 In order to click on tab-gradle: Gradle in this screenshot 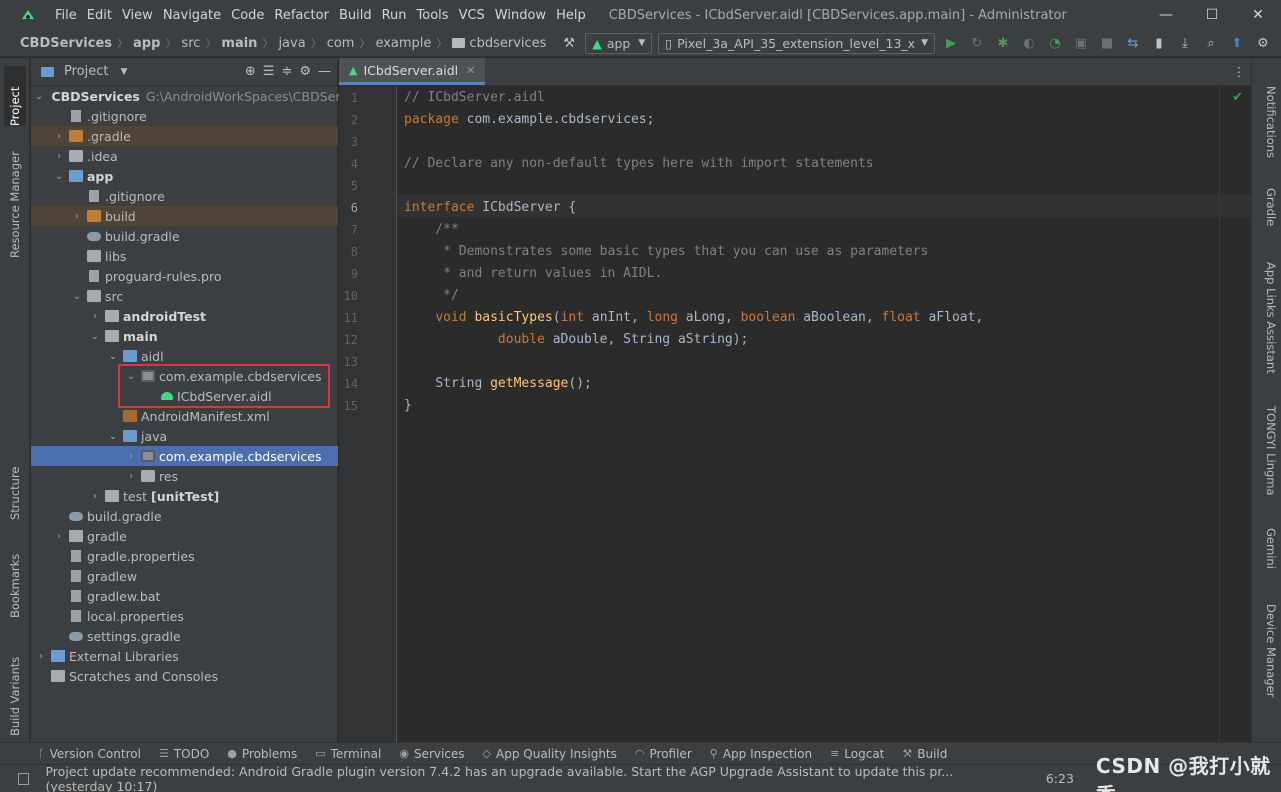, I will do `click(1267, 210)`.